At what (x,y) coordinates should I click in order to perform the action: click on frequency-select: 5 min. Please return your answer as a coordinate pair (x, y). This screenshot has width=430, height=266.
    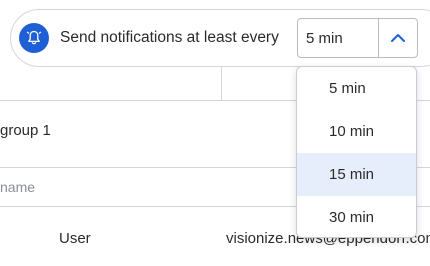
    Looking at the image, I should click on (357, 38).